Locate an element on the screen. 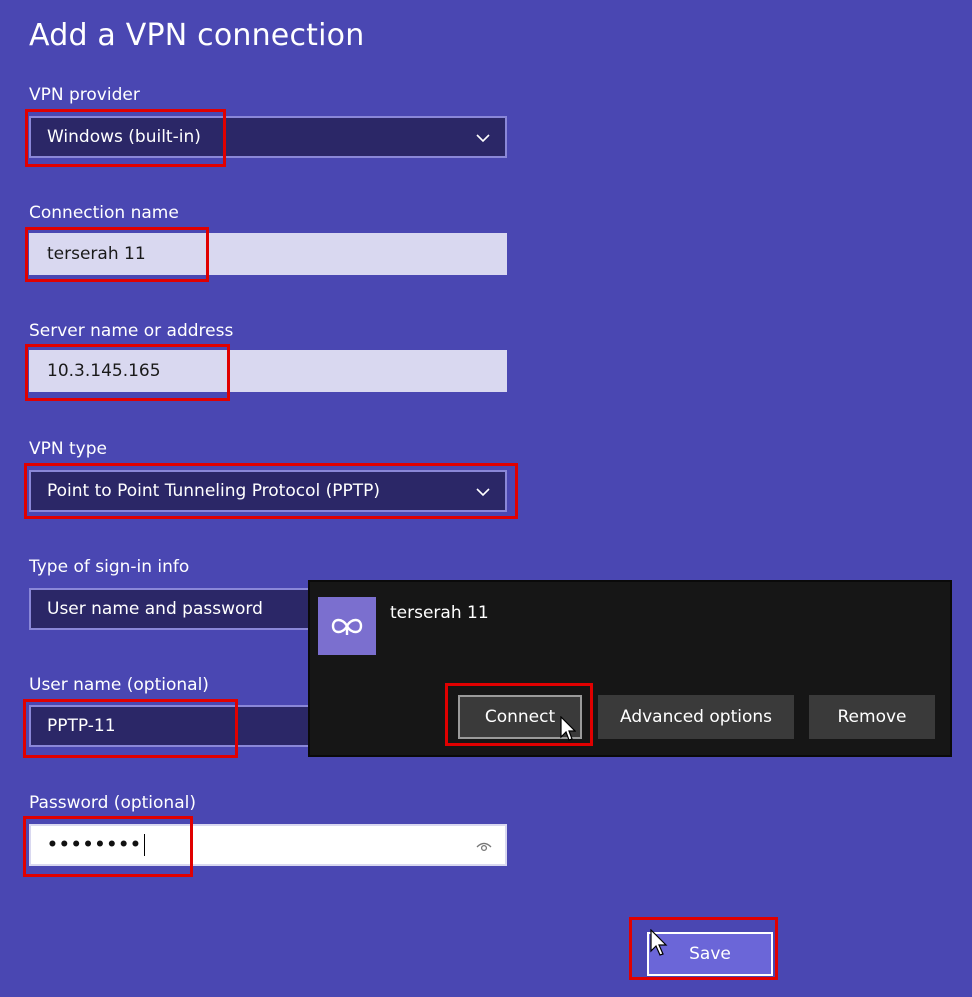 The height and width of the screenshot is (997, 972). connection-name-field: terserah 11 is located at coordinates (268, 254).